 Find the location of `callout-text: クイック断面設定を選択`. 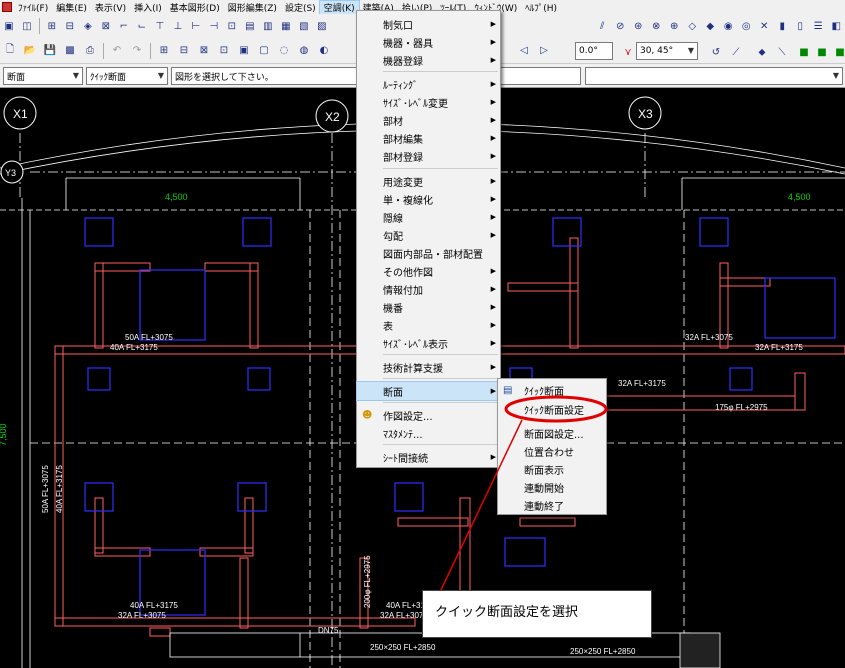

callout-text: クイック断面設定を選択 is located at coordinates (507, 612).